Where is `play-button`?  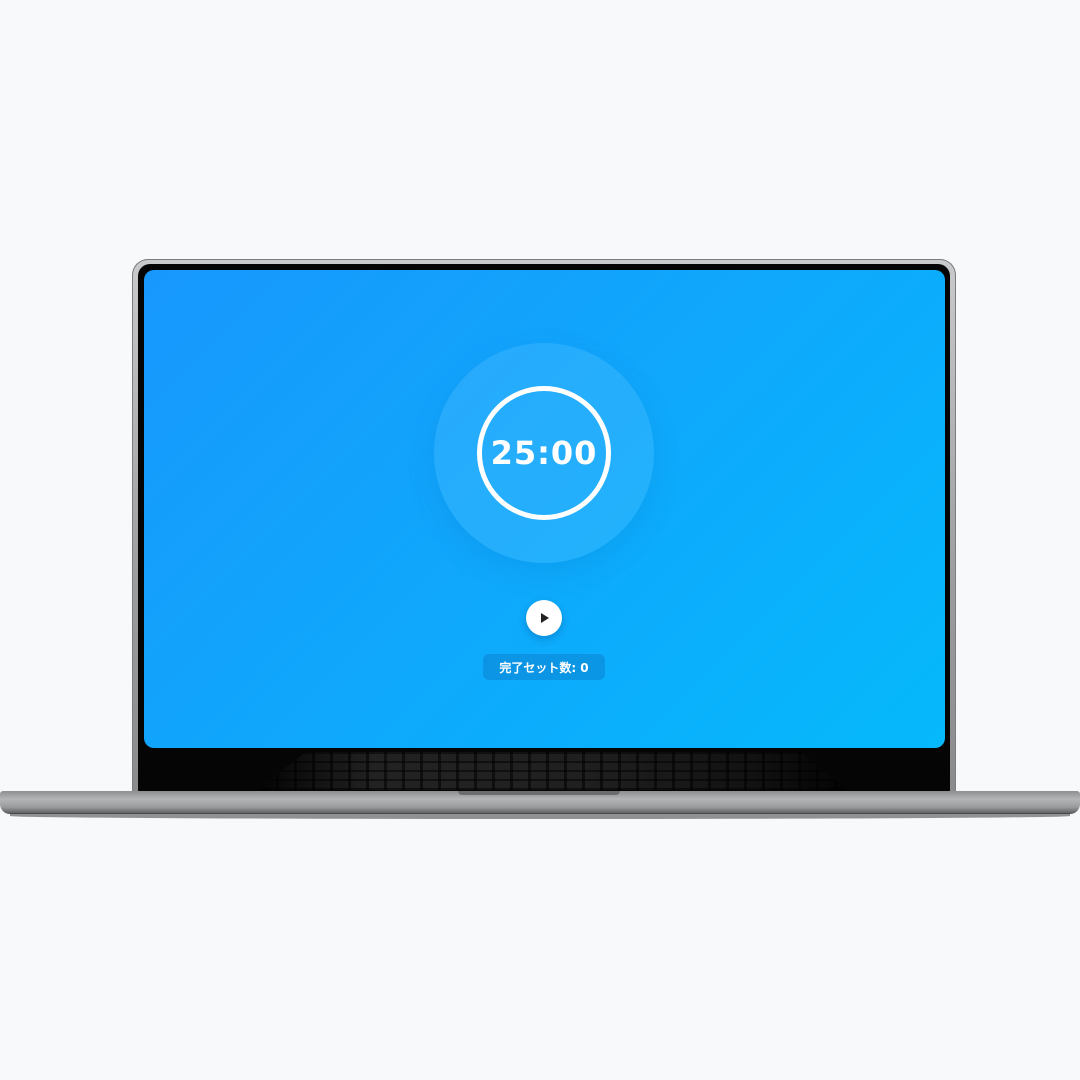 play-button is located at coordinates (544, 618).